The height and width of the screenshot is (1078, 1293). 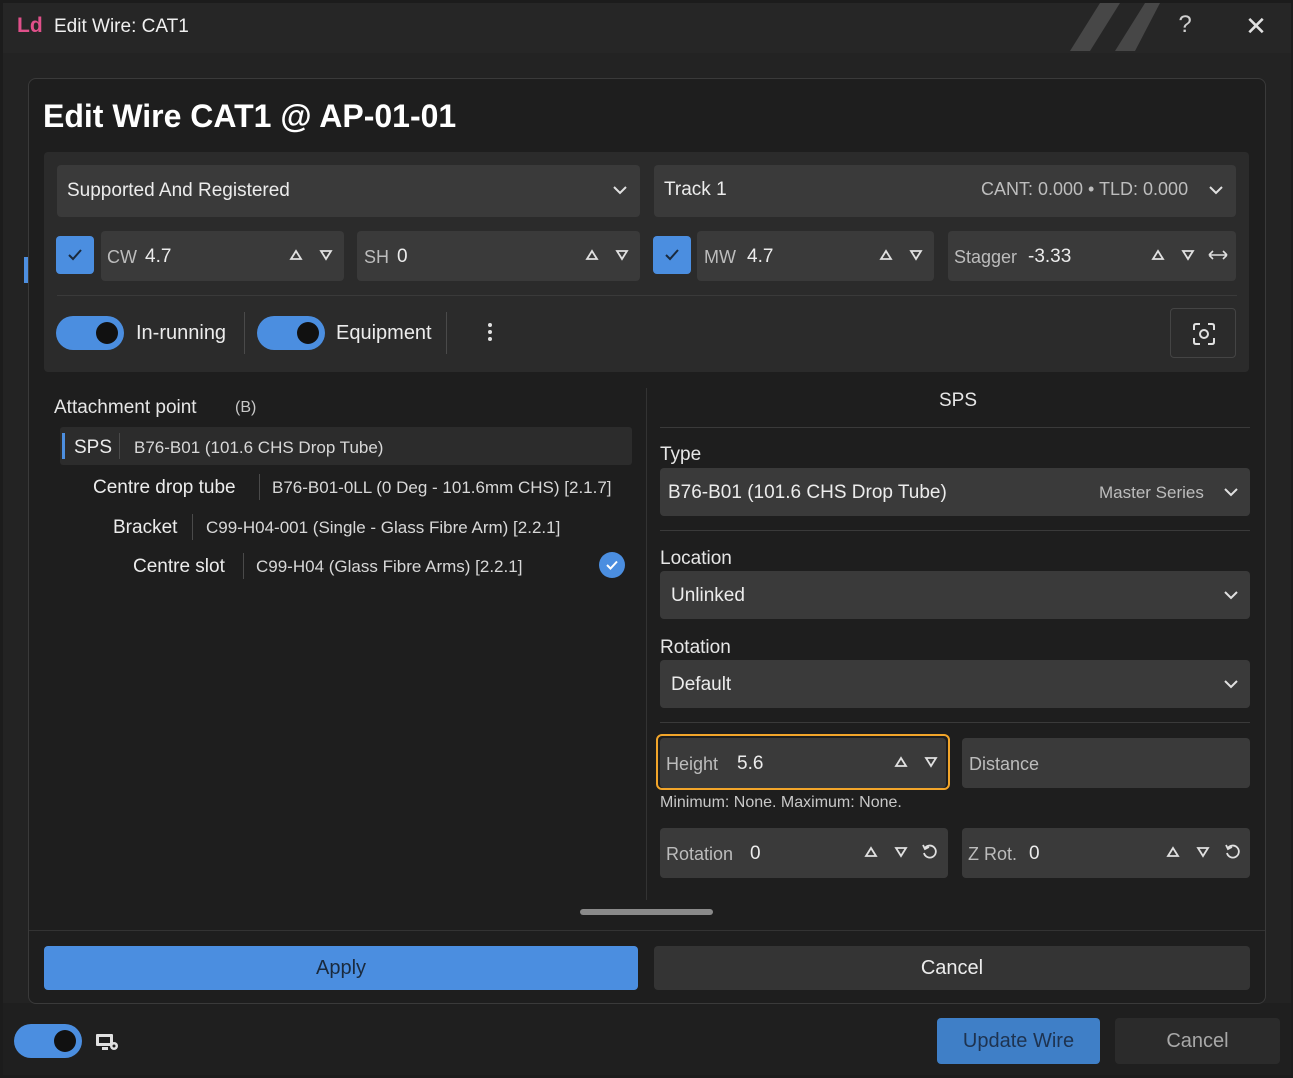 What do you see at coordinates (955, 684) in the screenshot?
I see `rotation-dropdown: Default` at bounding box center [955, 684].